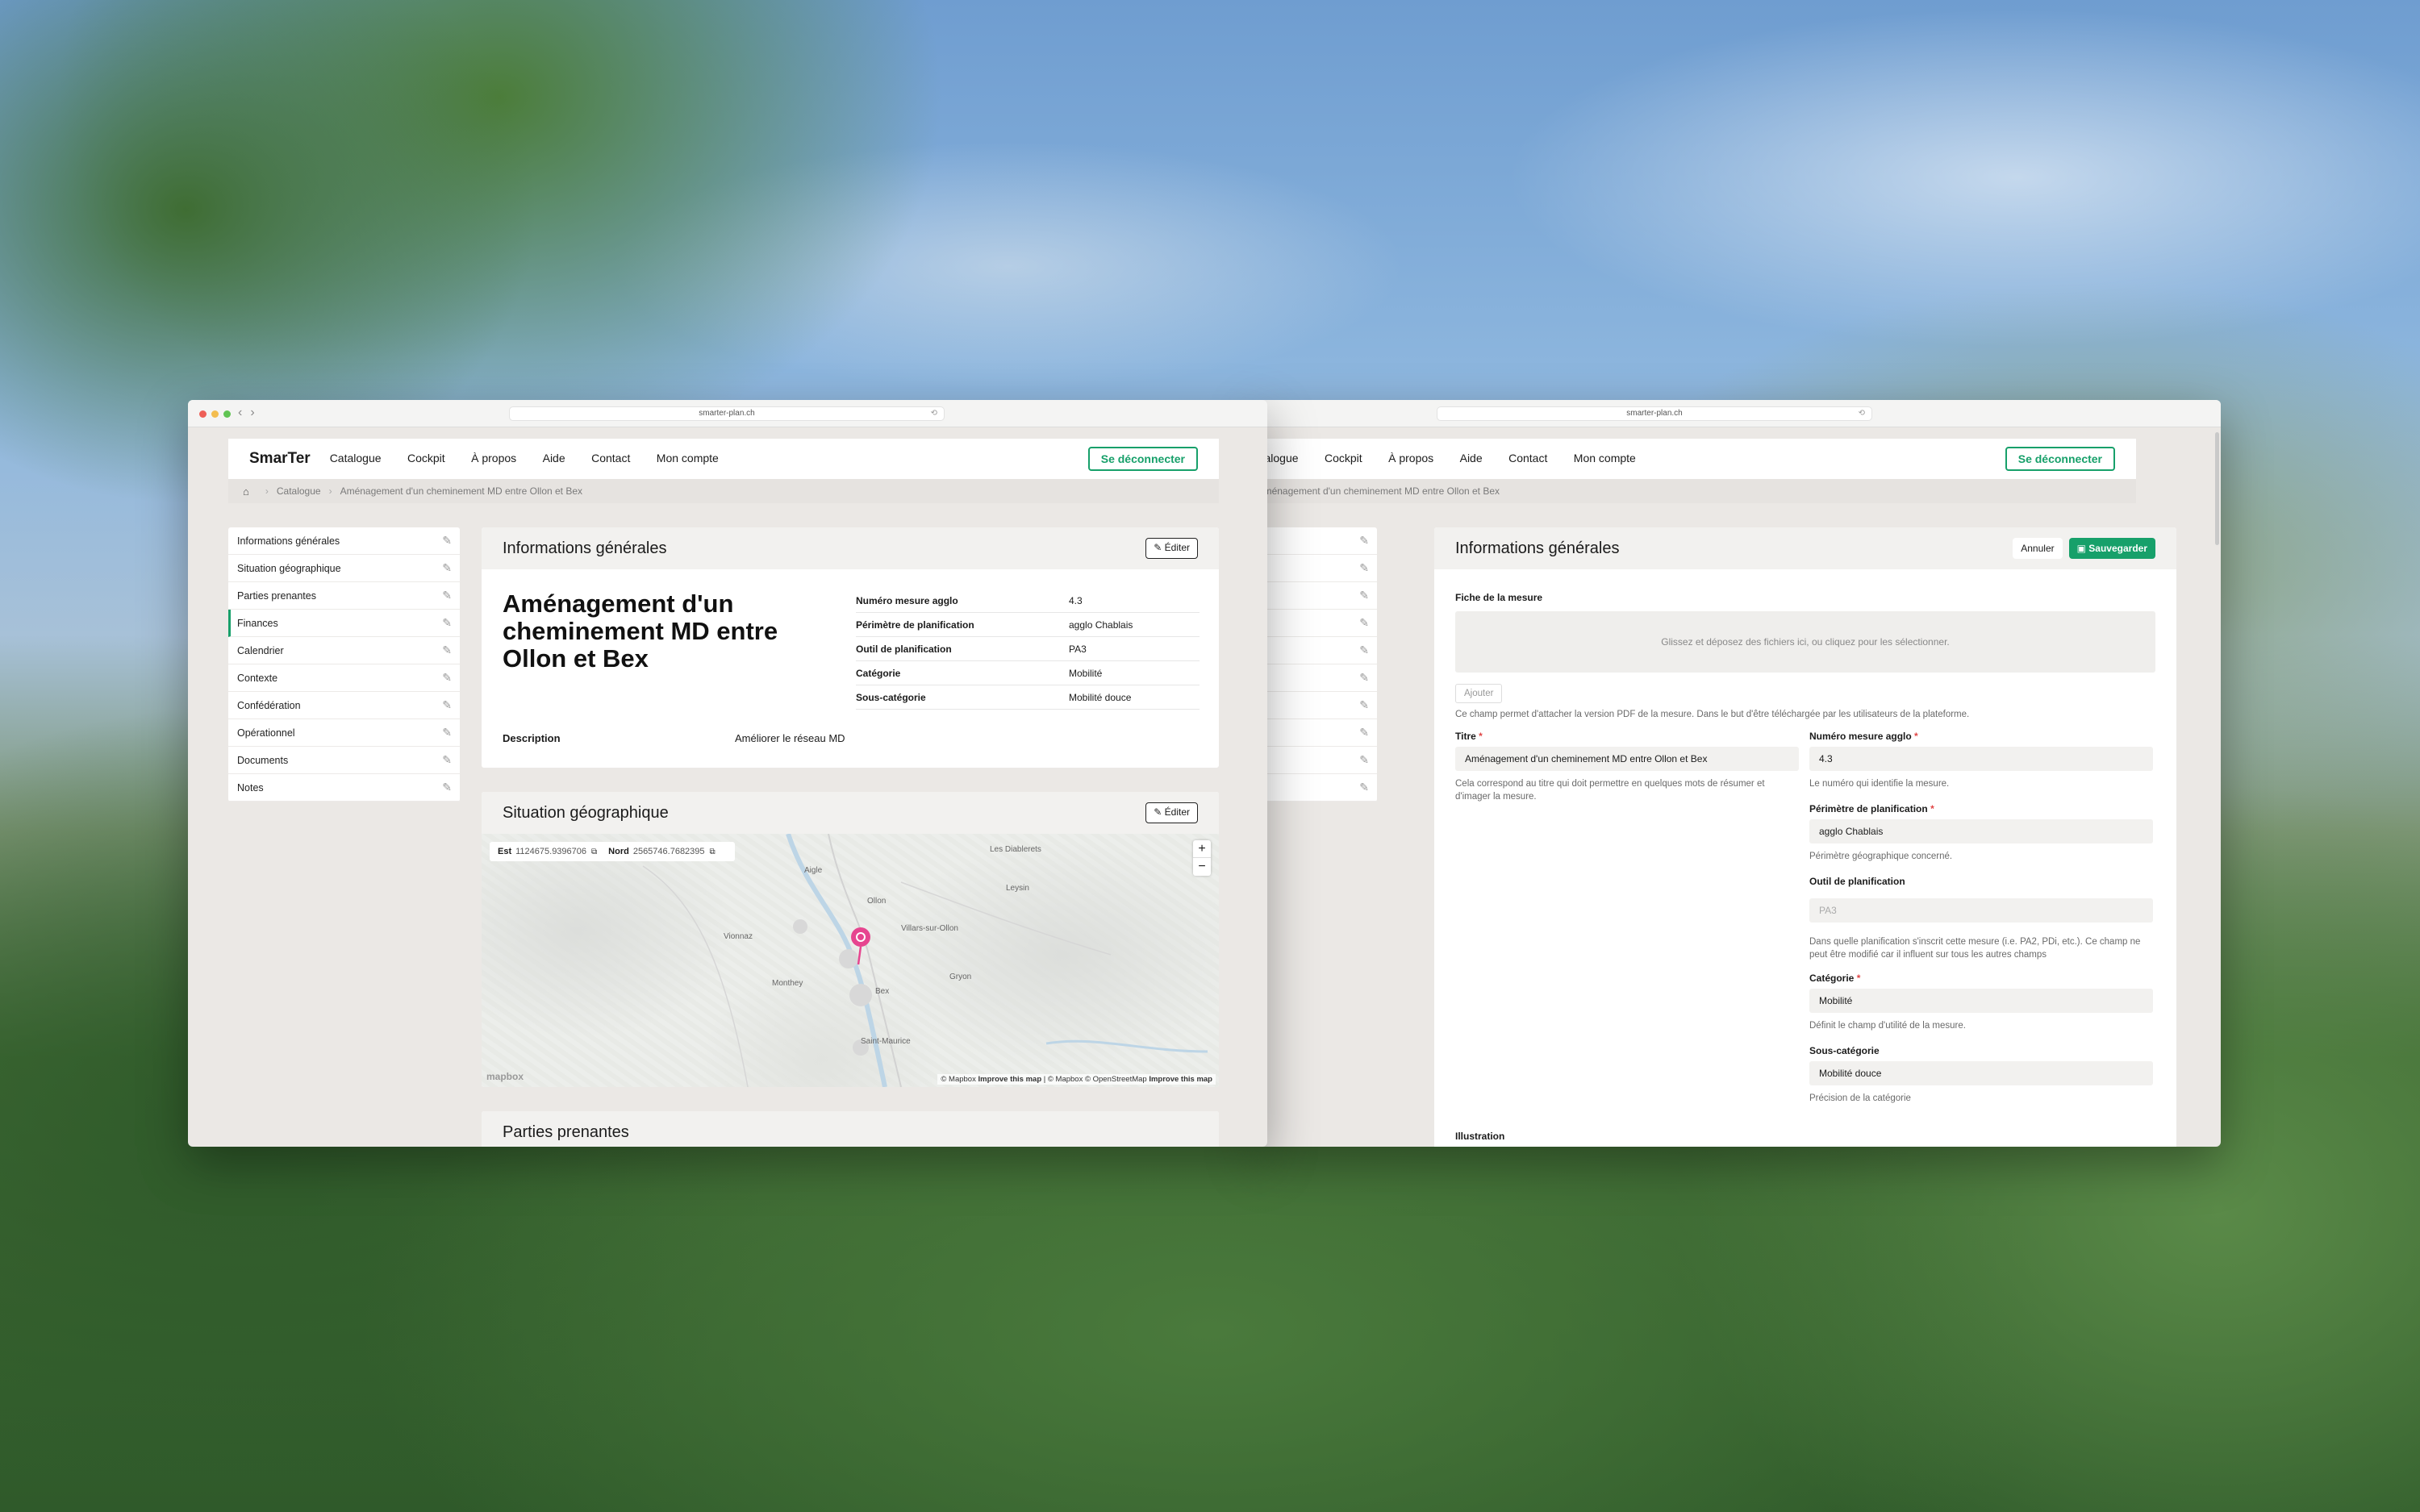 This screenshot has height=1512, width=2420. I want to click on back-icon: ‹, so click(244, 413).